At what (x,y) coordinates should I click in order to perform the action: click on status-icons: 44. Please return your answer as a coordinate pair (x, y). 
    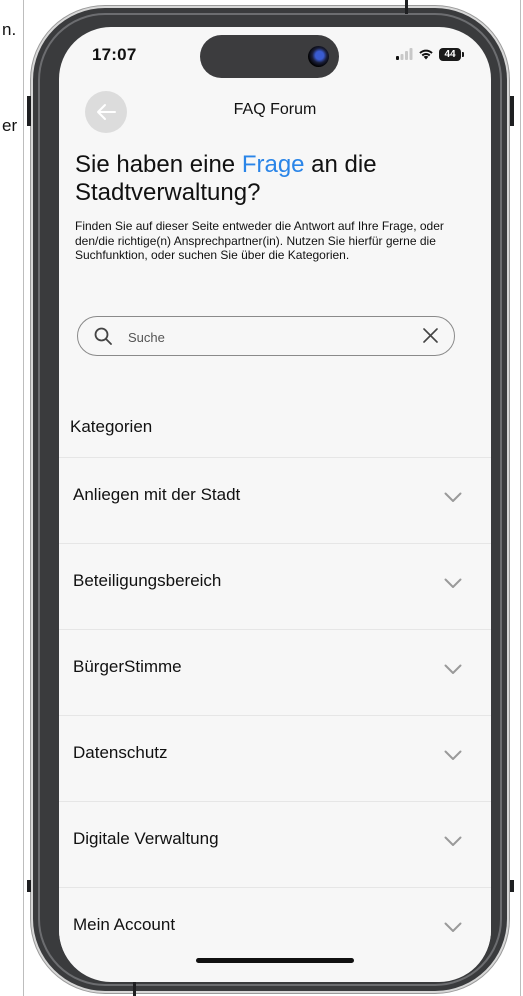
    Looking at the image, I should click on (430, 54).